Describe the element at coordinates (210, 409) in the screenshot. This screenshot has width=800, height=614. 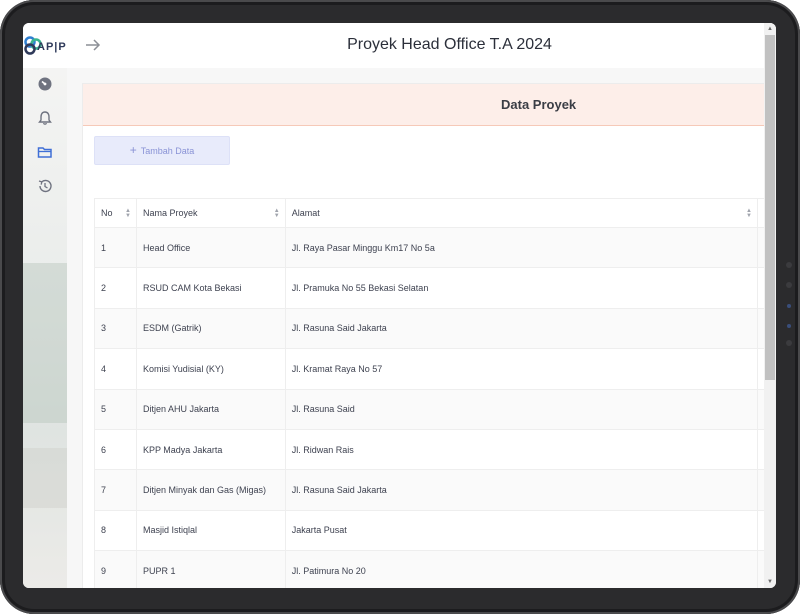
I see `cell-name: Ditjen AHU Jakarta` at that location.